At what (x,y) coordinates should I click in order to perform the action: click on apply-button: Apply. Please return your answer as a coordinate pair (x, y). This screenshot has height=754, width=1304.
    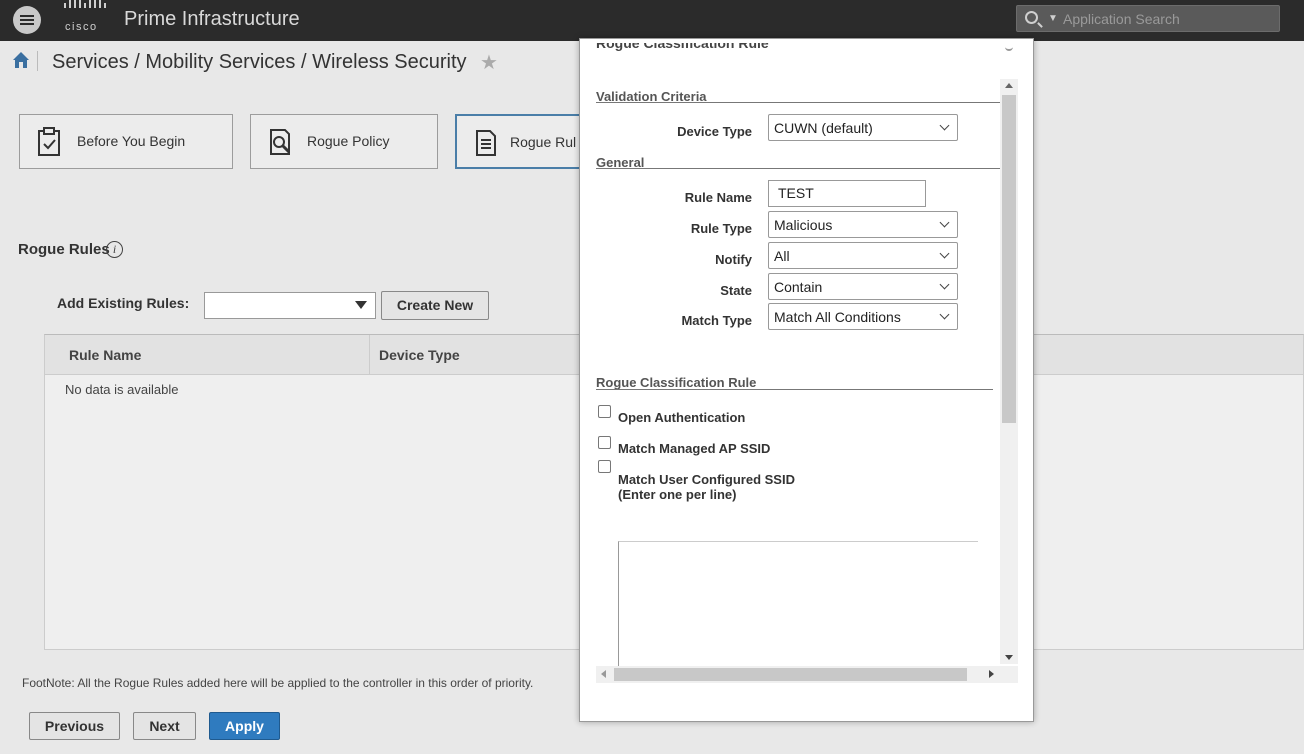
    Looking at the image, I should click on (244, 726).